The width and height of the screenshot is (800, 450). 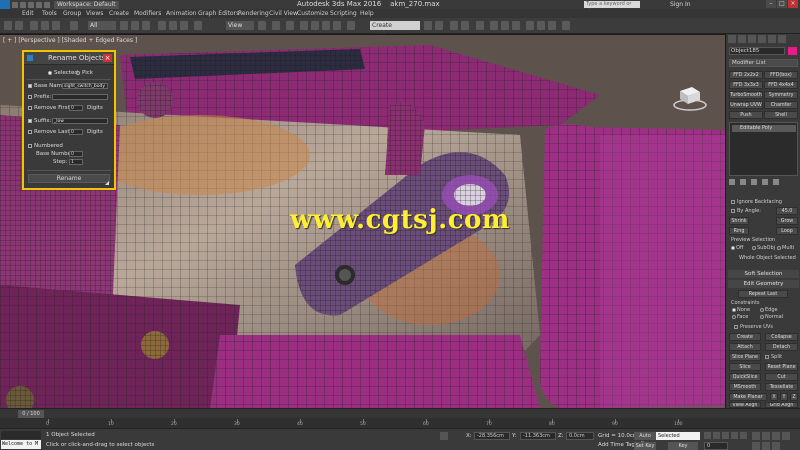 What do you see at coordinates (74, 25) in the screenshot?
I see `select-icon` at bounding box center [74, 25].